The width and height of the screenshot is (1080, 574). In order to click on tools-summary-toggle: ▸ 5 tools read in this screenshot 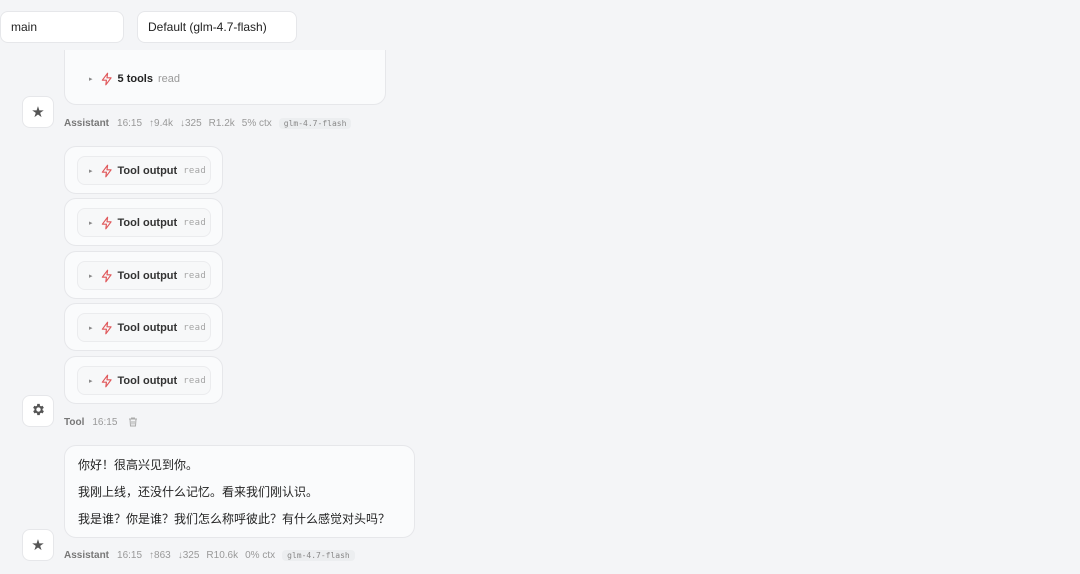, I will do `click(134, 79)`.